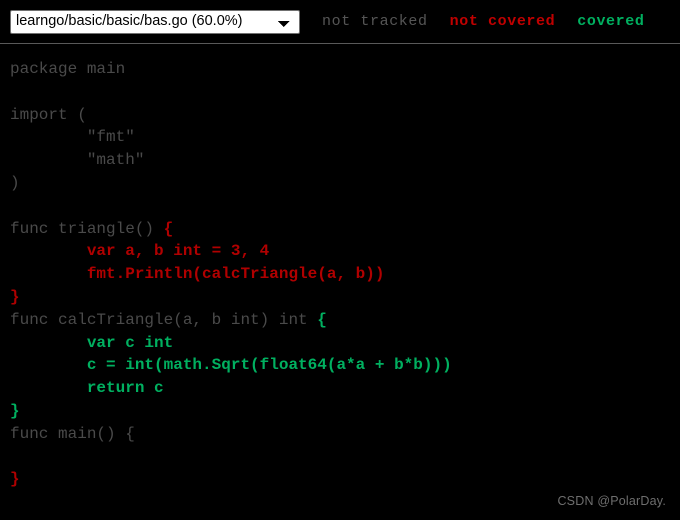  I want to click on code-span: func triangle(), so click(87, 228).